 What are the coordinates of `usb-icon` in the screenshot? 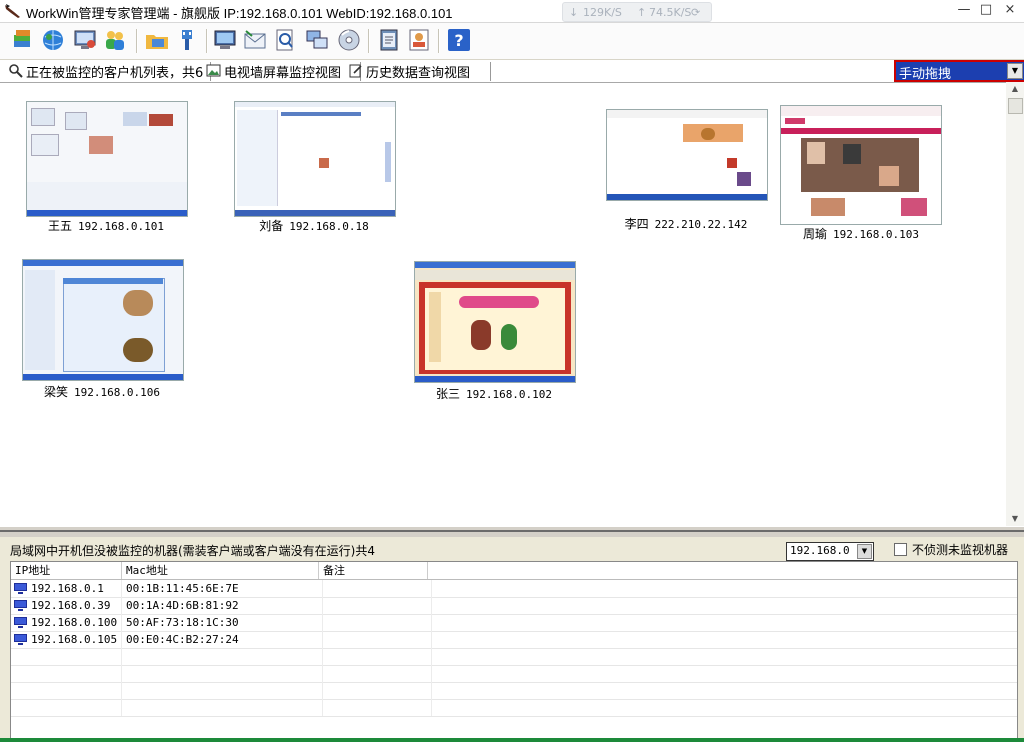 It's located at (187, 40).